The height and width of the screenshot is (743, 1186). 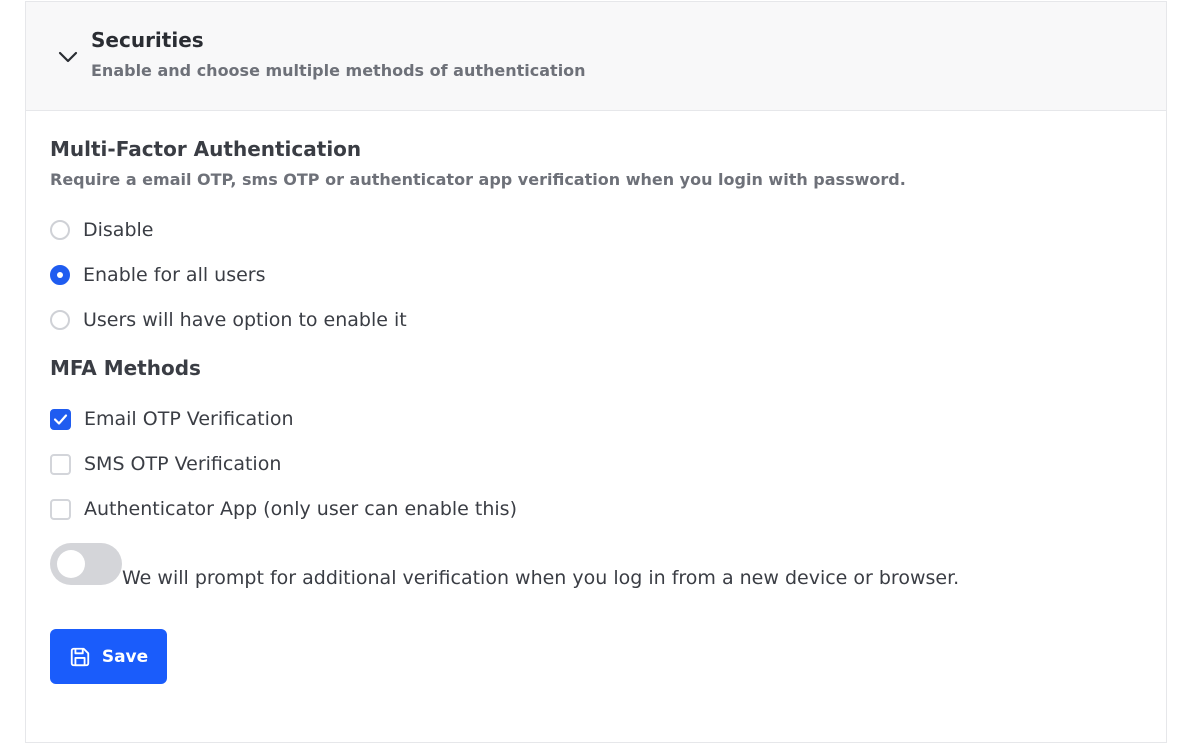 I want to click on checkbox-sms-otp: SMS OTP Verification, so click(x=165, y=464).